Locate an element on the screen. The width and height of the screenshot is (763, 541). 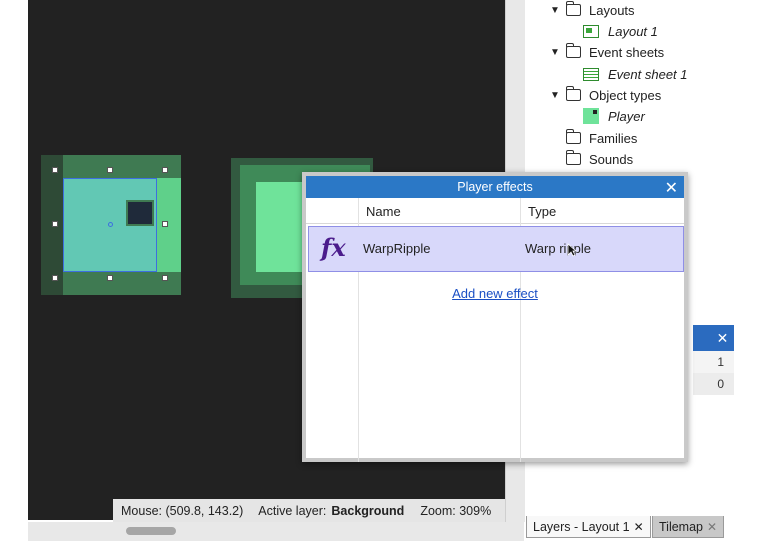
active-layer-value: Background is located at coordinates (368, 510).